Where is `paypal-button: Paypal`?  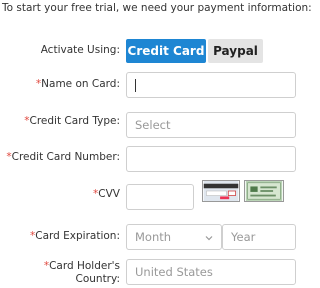 paypal-button: Paypal is located at coordinates (235, 51).